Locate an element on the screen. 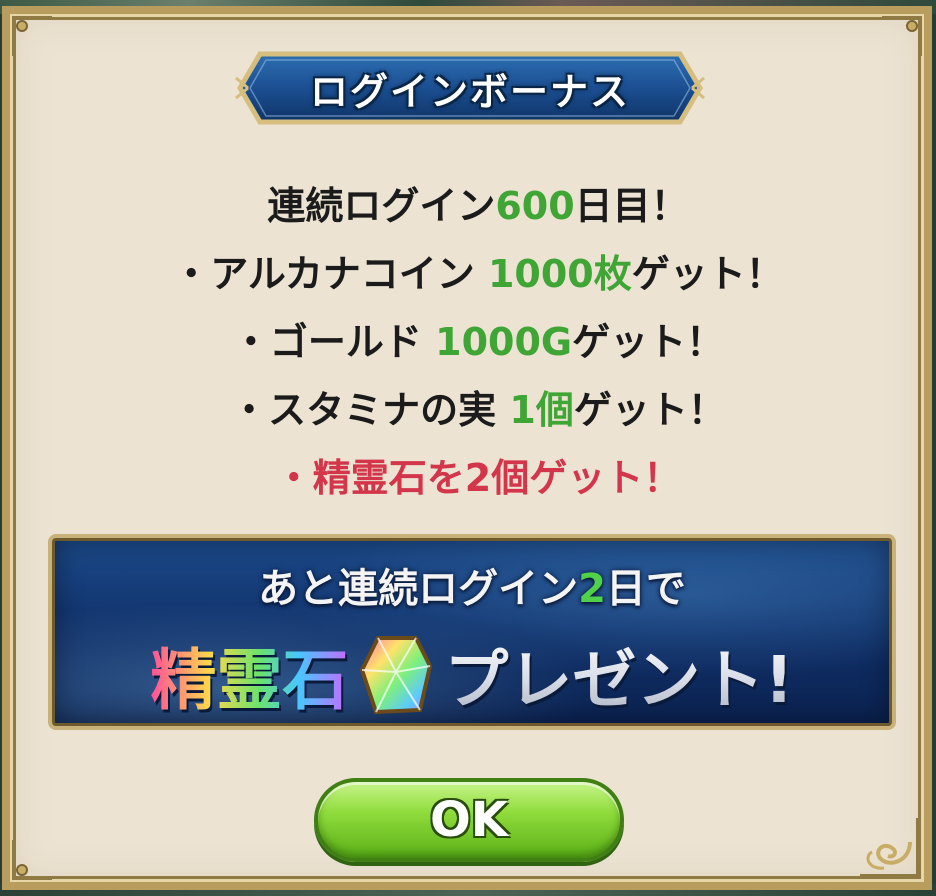  reward-line-spirit-stone: ・精霊石を2個ゲット！ is located at coordinates (478, 478).